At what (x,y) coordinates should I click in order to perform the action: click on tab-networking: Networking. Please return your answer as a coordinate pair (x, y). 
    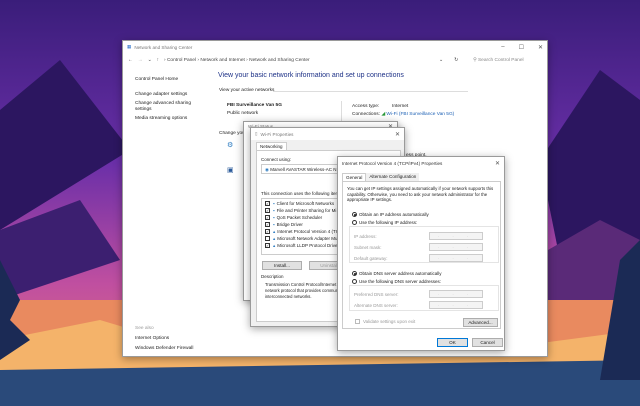
    Looking at the image, I should click on (271, 146).